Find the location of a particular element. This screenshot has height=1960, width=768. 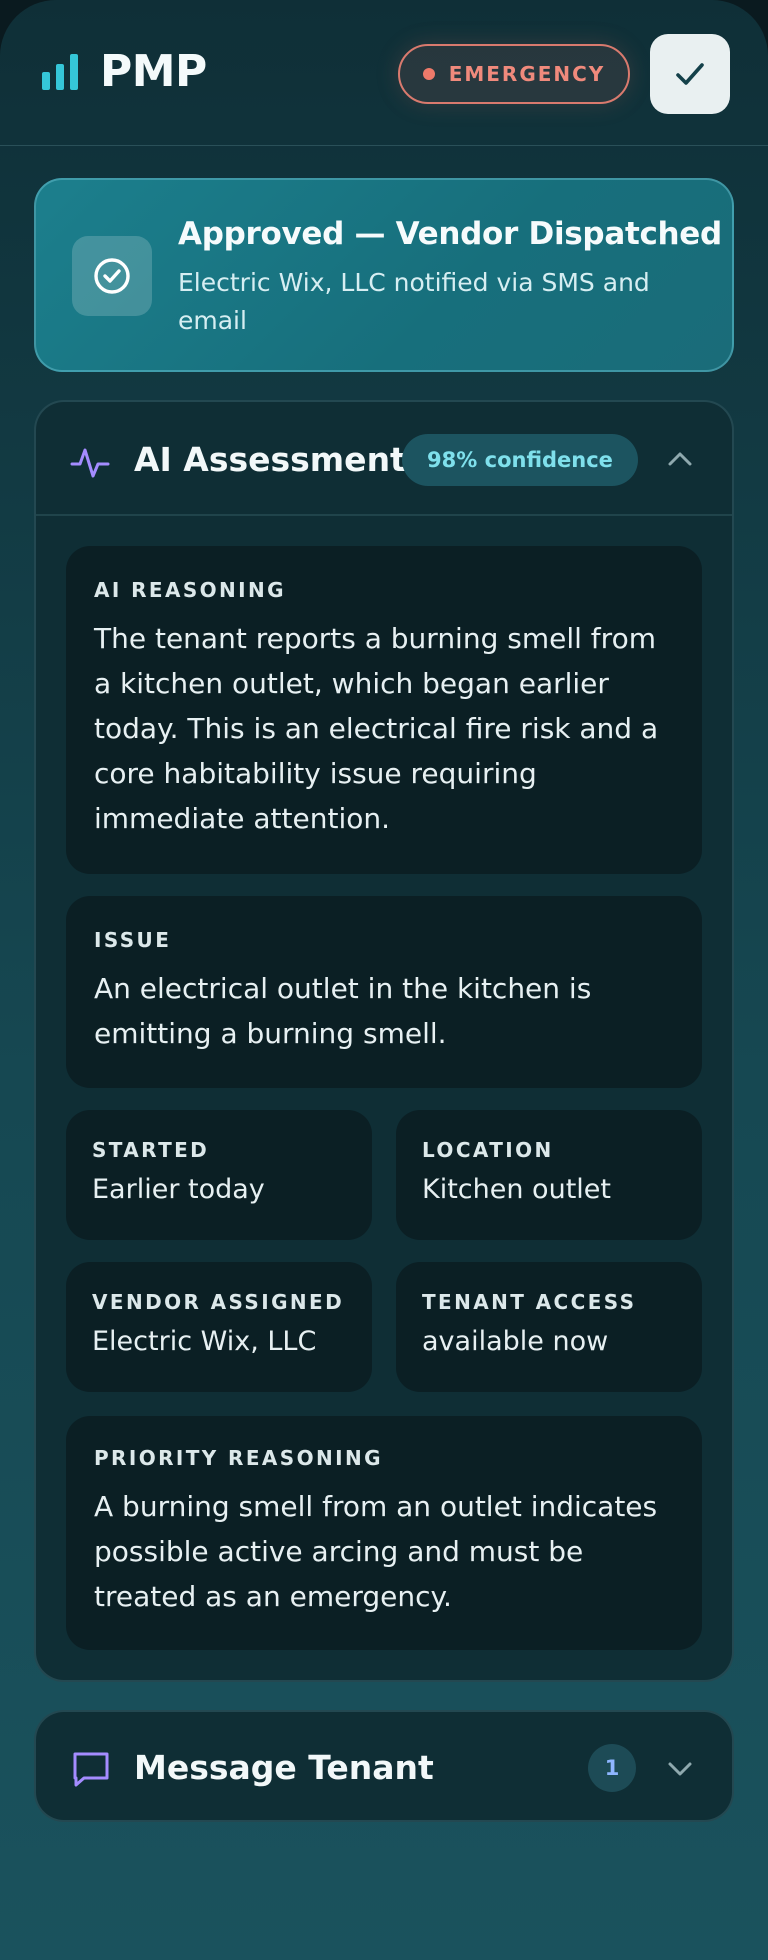

ai-assessment-header: AI Assessment 98% confidence is located at coordinates (384, 459).